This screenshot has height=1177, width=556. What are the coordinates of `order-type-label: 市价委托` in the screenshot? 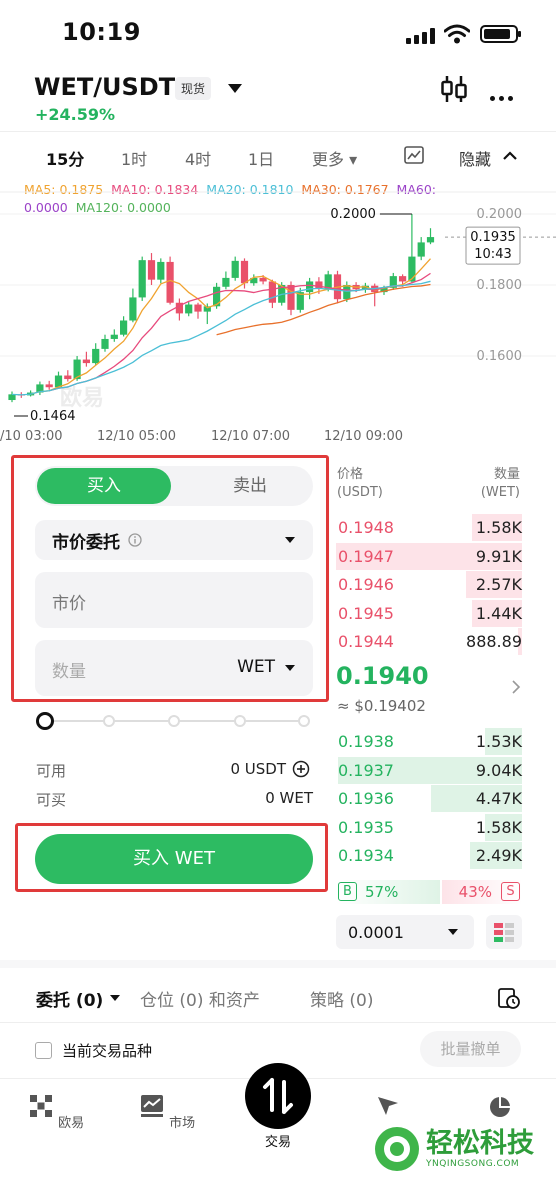 It's located at (86, 542).